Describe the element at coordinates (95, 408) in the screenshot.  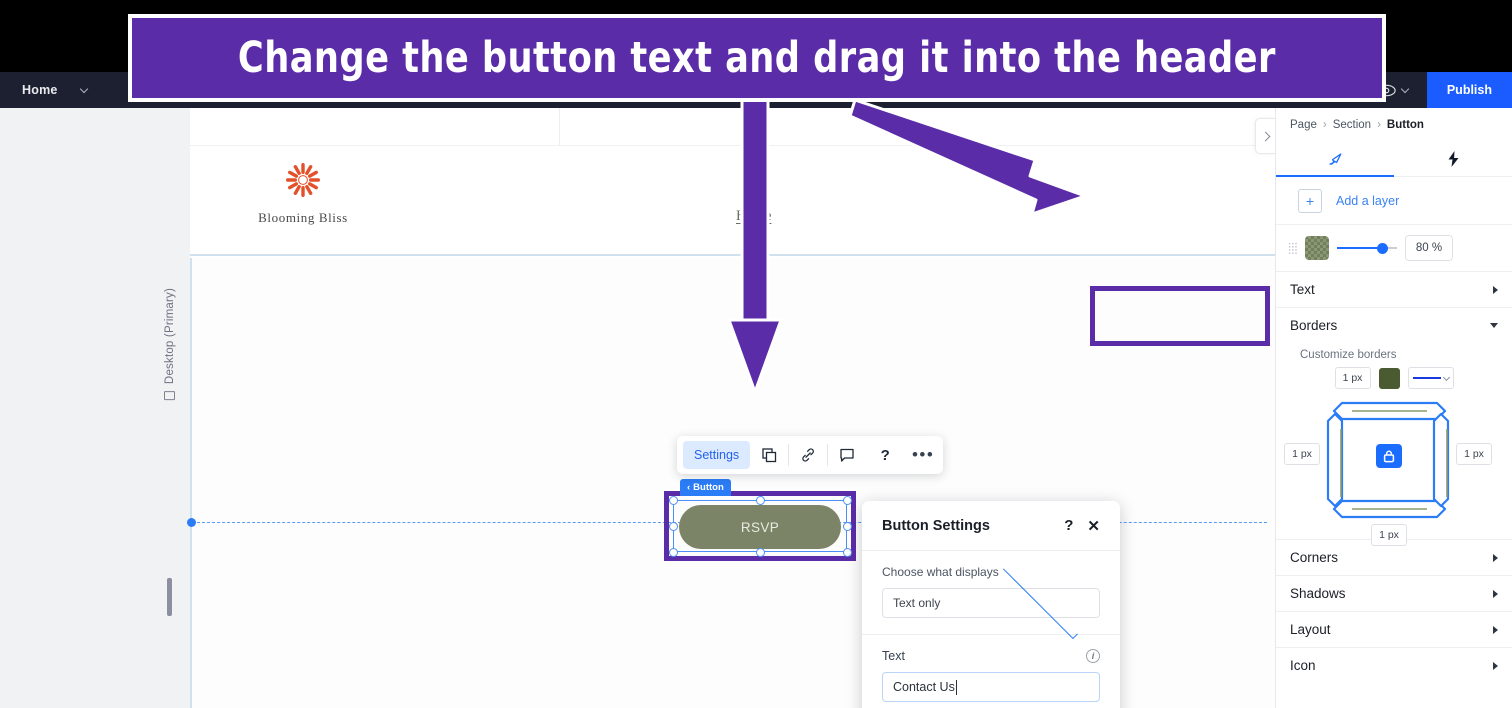
I see `left-gutter: Desktop (Primary)` at that location.